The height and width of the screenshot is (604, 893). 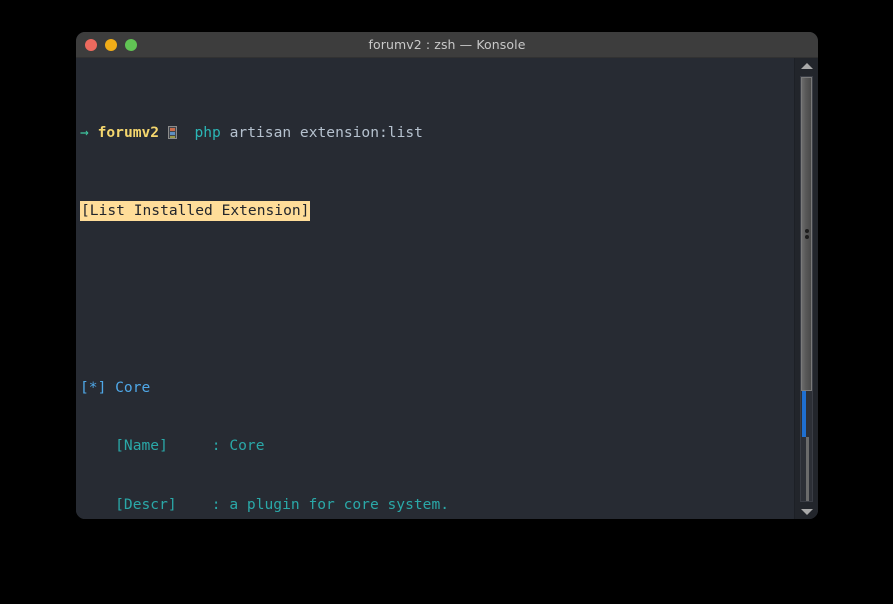 What do you see at coordinates (128, 132) in the screenshot?
I see `prompt-directory: forumv2` at bounding box center [128, 132].